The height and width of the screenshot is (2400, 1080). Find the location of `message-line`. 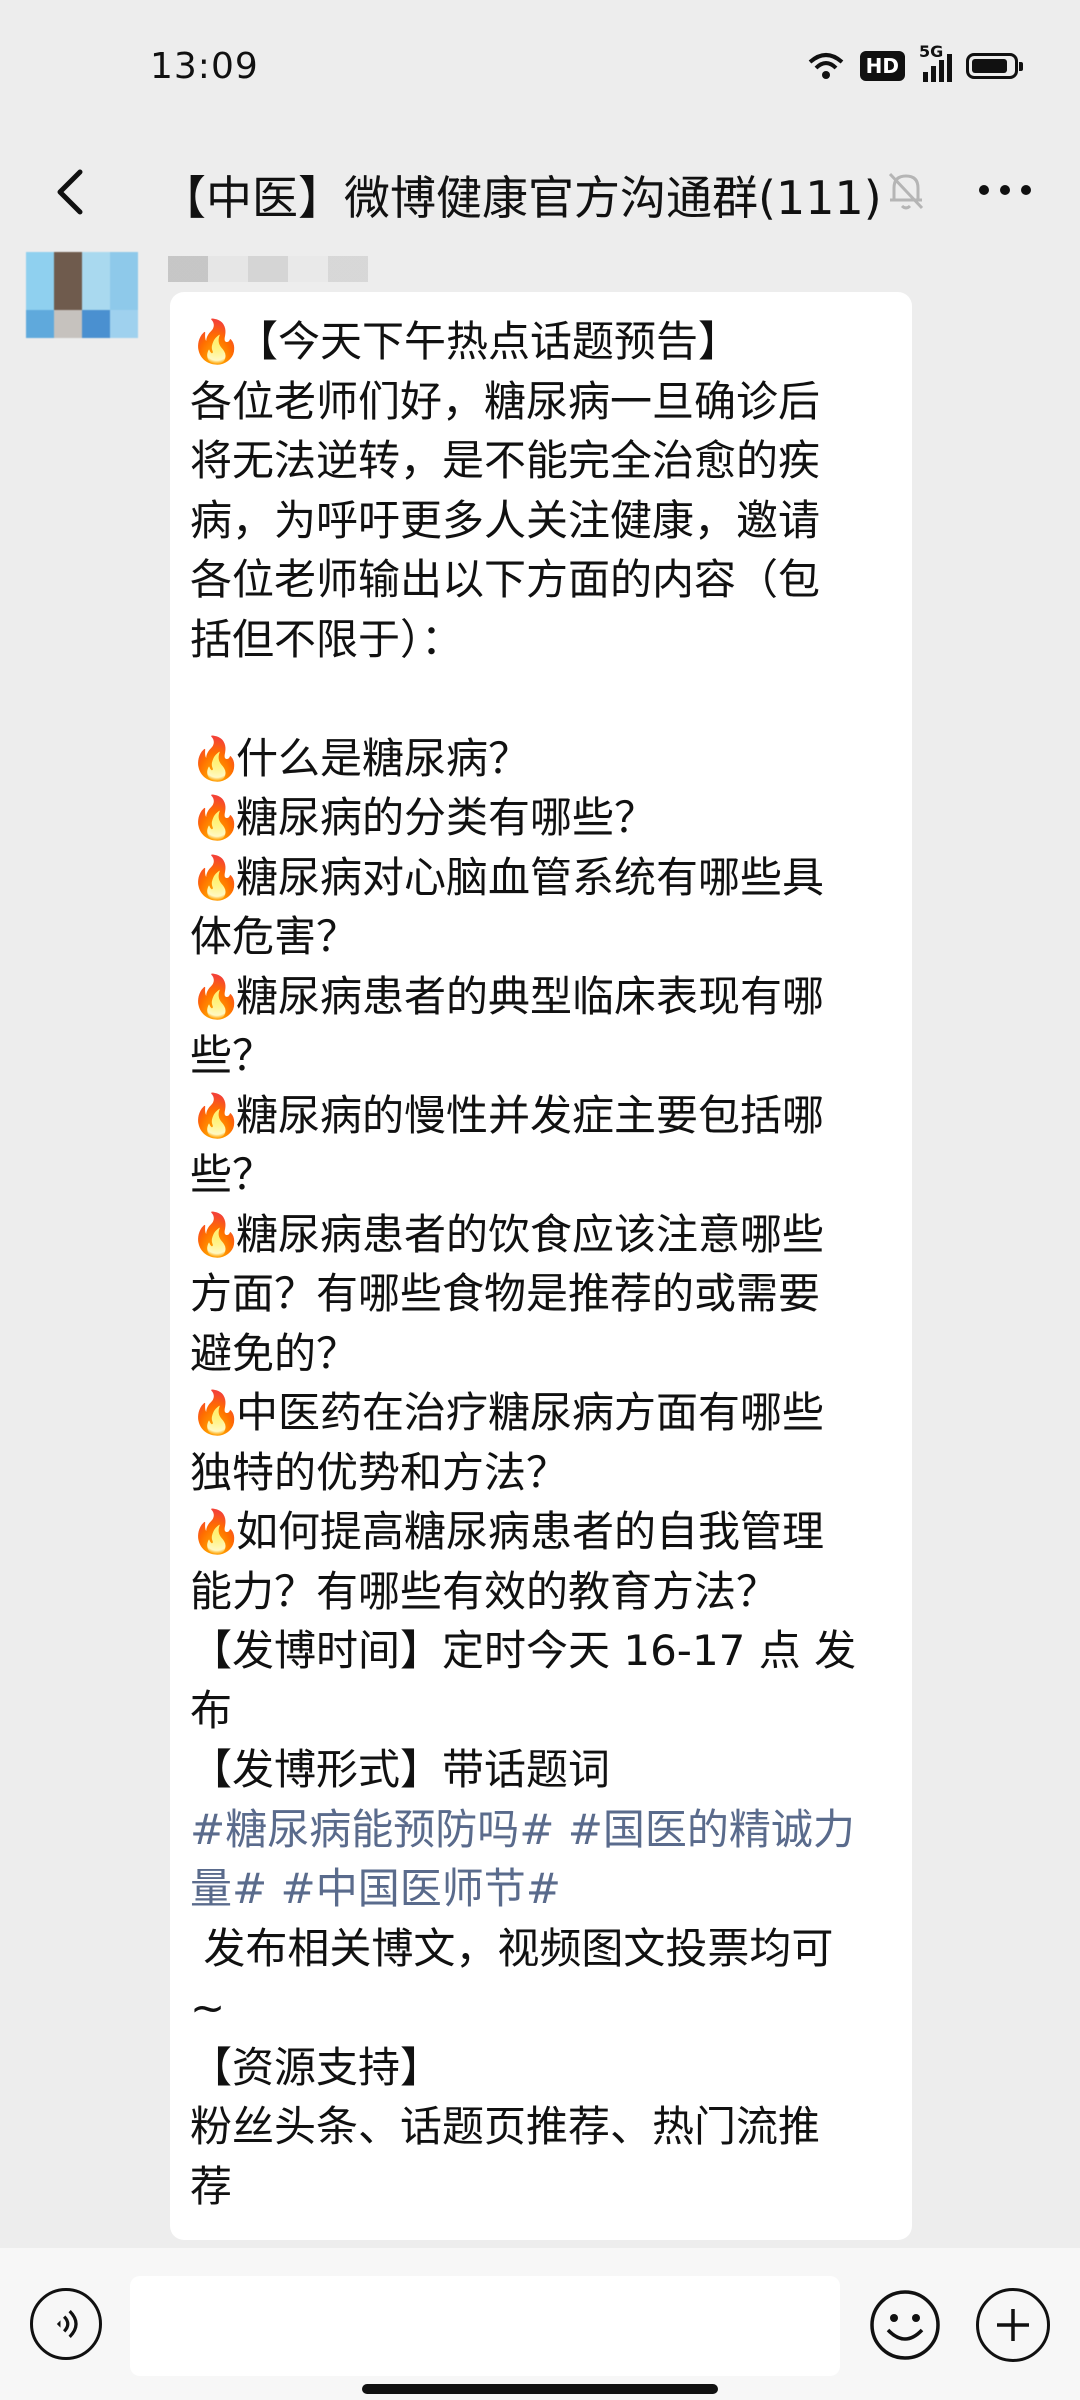

message-line is located at coordinates (538, 699).